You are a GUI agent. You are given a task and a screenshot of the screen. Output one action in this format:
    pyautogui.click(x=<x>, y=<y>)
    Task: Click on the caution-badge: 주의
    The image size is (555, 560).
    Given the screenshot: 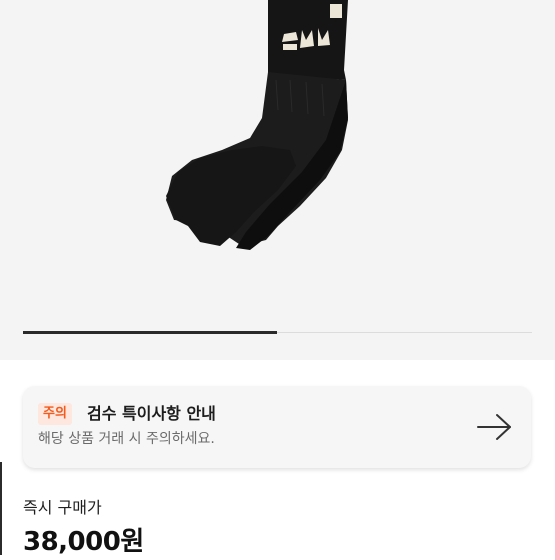 What is the action you would take?
    pyautogui.click(x=55, y=414)
    